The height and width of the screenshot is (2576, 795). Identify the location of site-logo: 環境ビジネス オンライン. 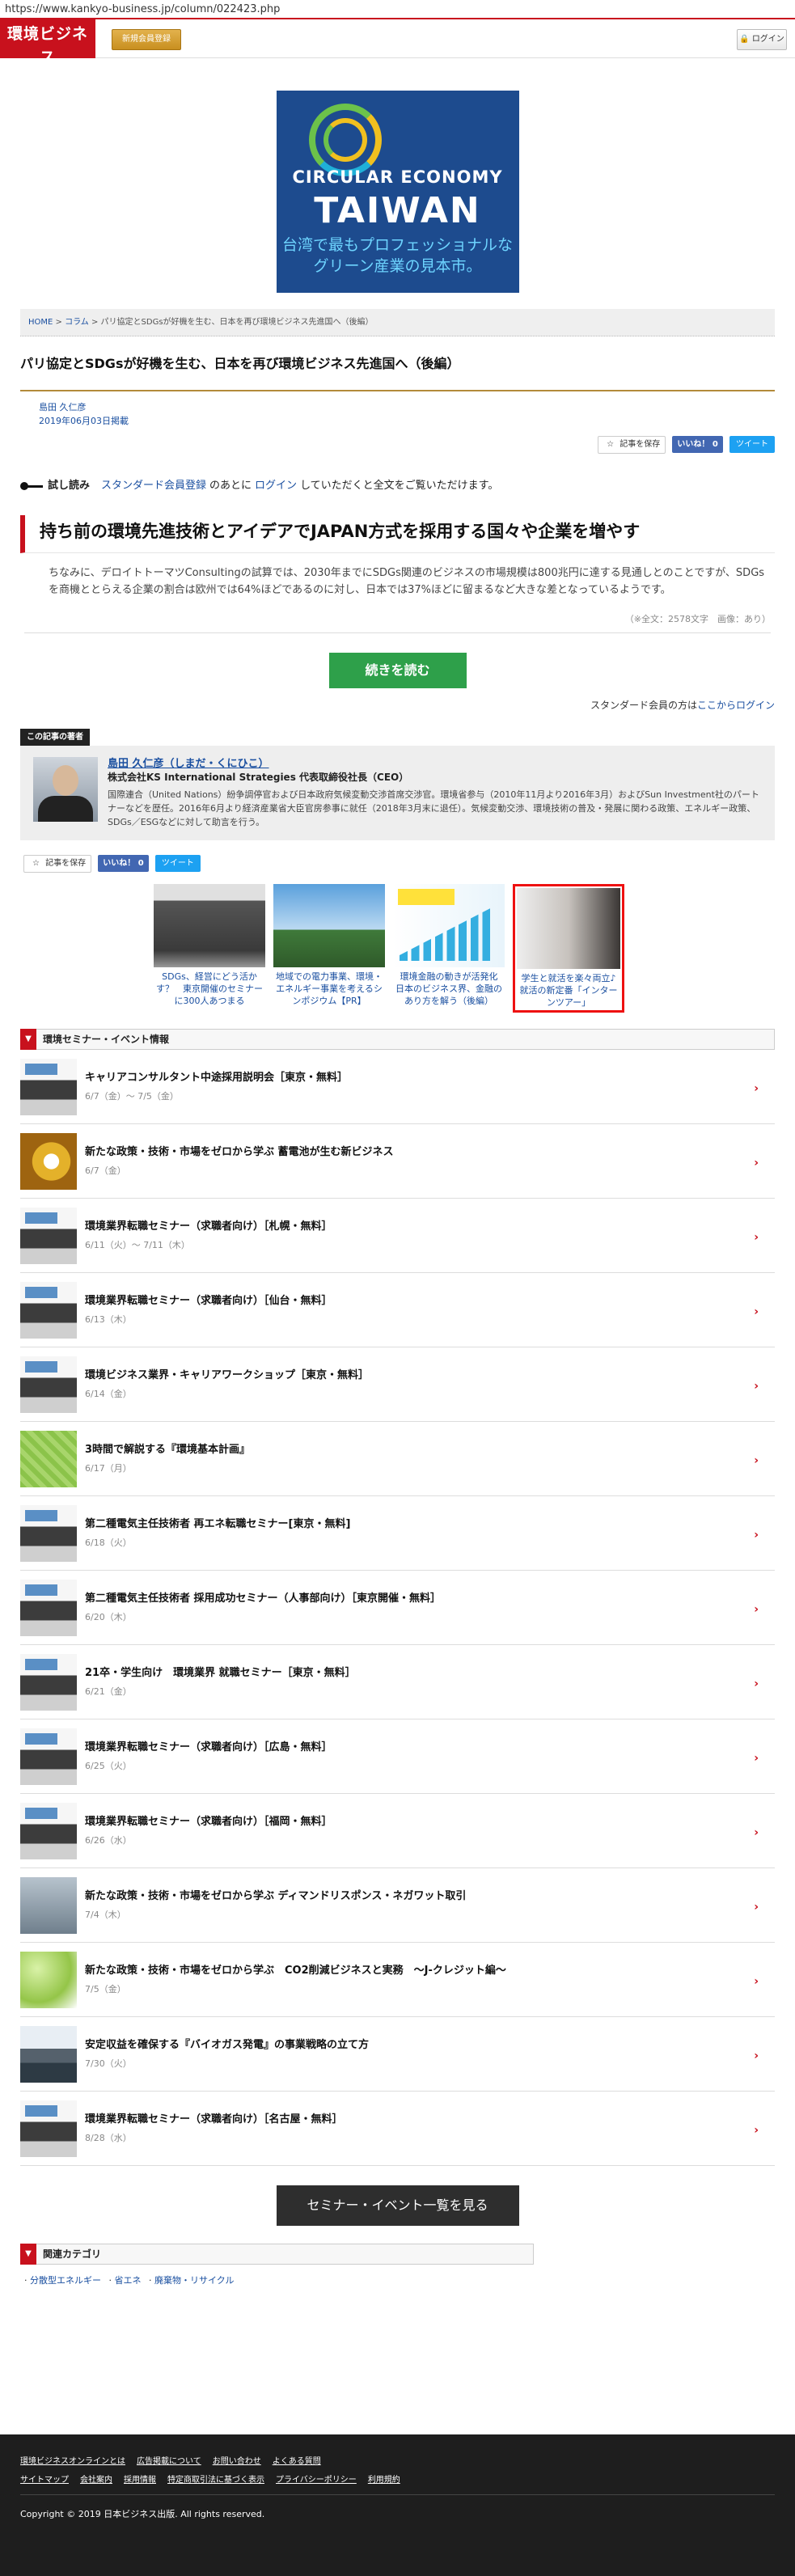
(47, 48).